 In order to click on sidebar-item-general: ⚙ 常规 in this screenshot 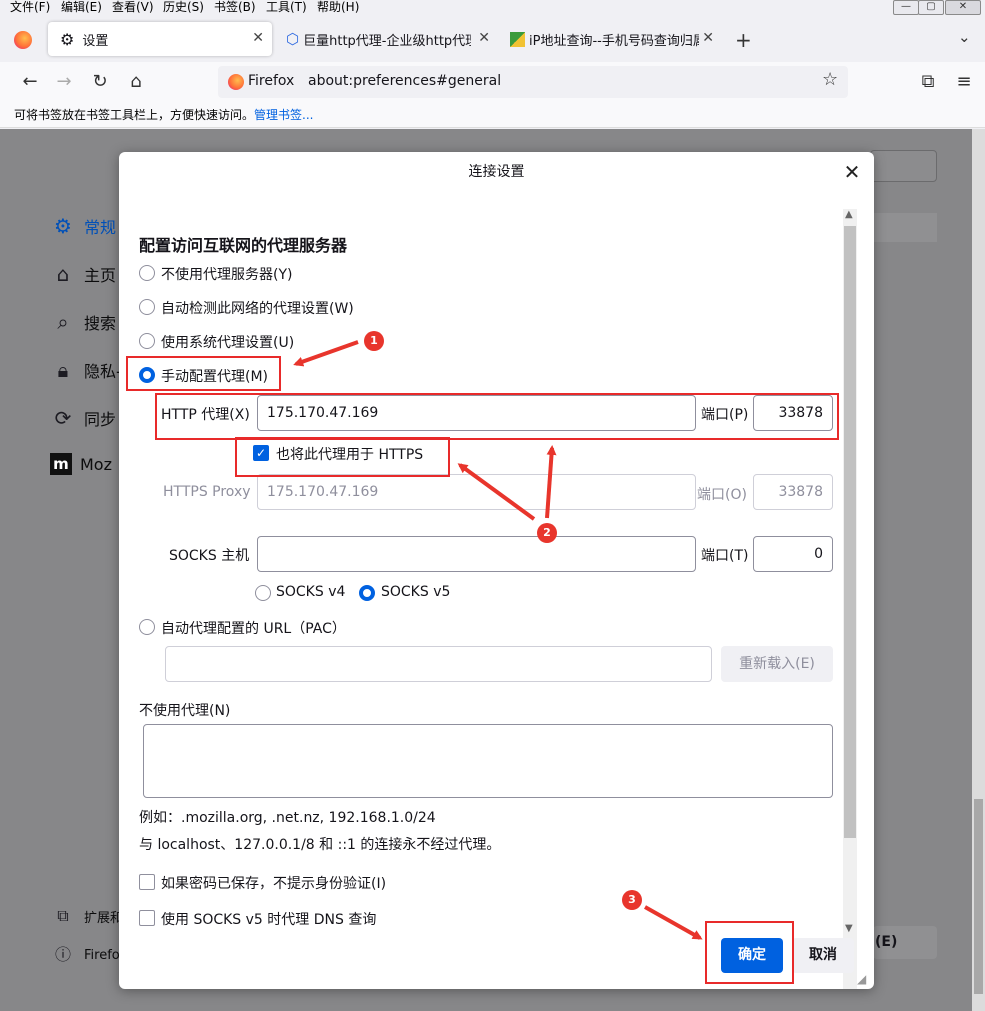, I will do `click(83, 226)`.